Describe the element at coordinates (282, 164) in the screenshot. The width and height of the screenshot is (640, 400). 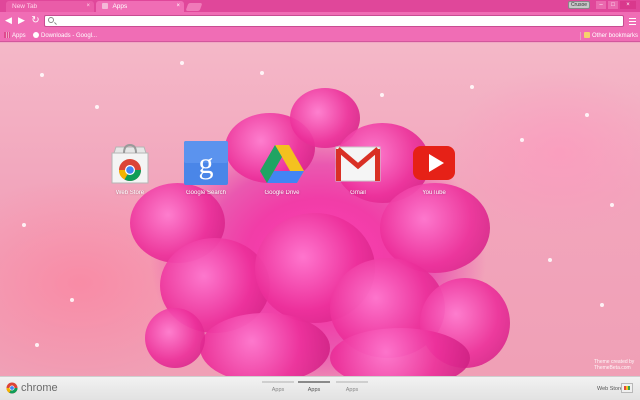
I see `google-drive-icon` at that location.